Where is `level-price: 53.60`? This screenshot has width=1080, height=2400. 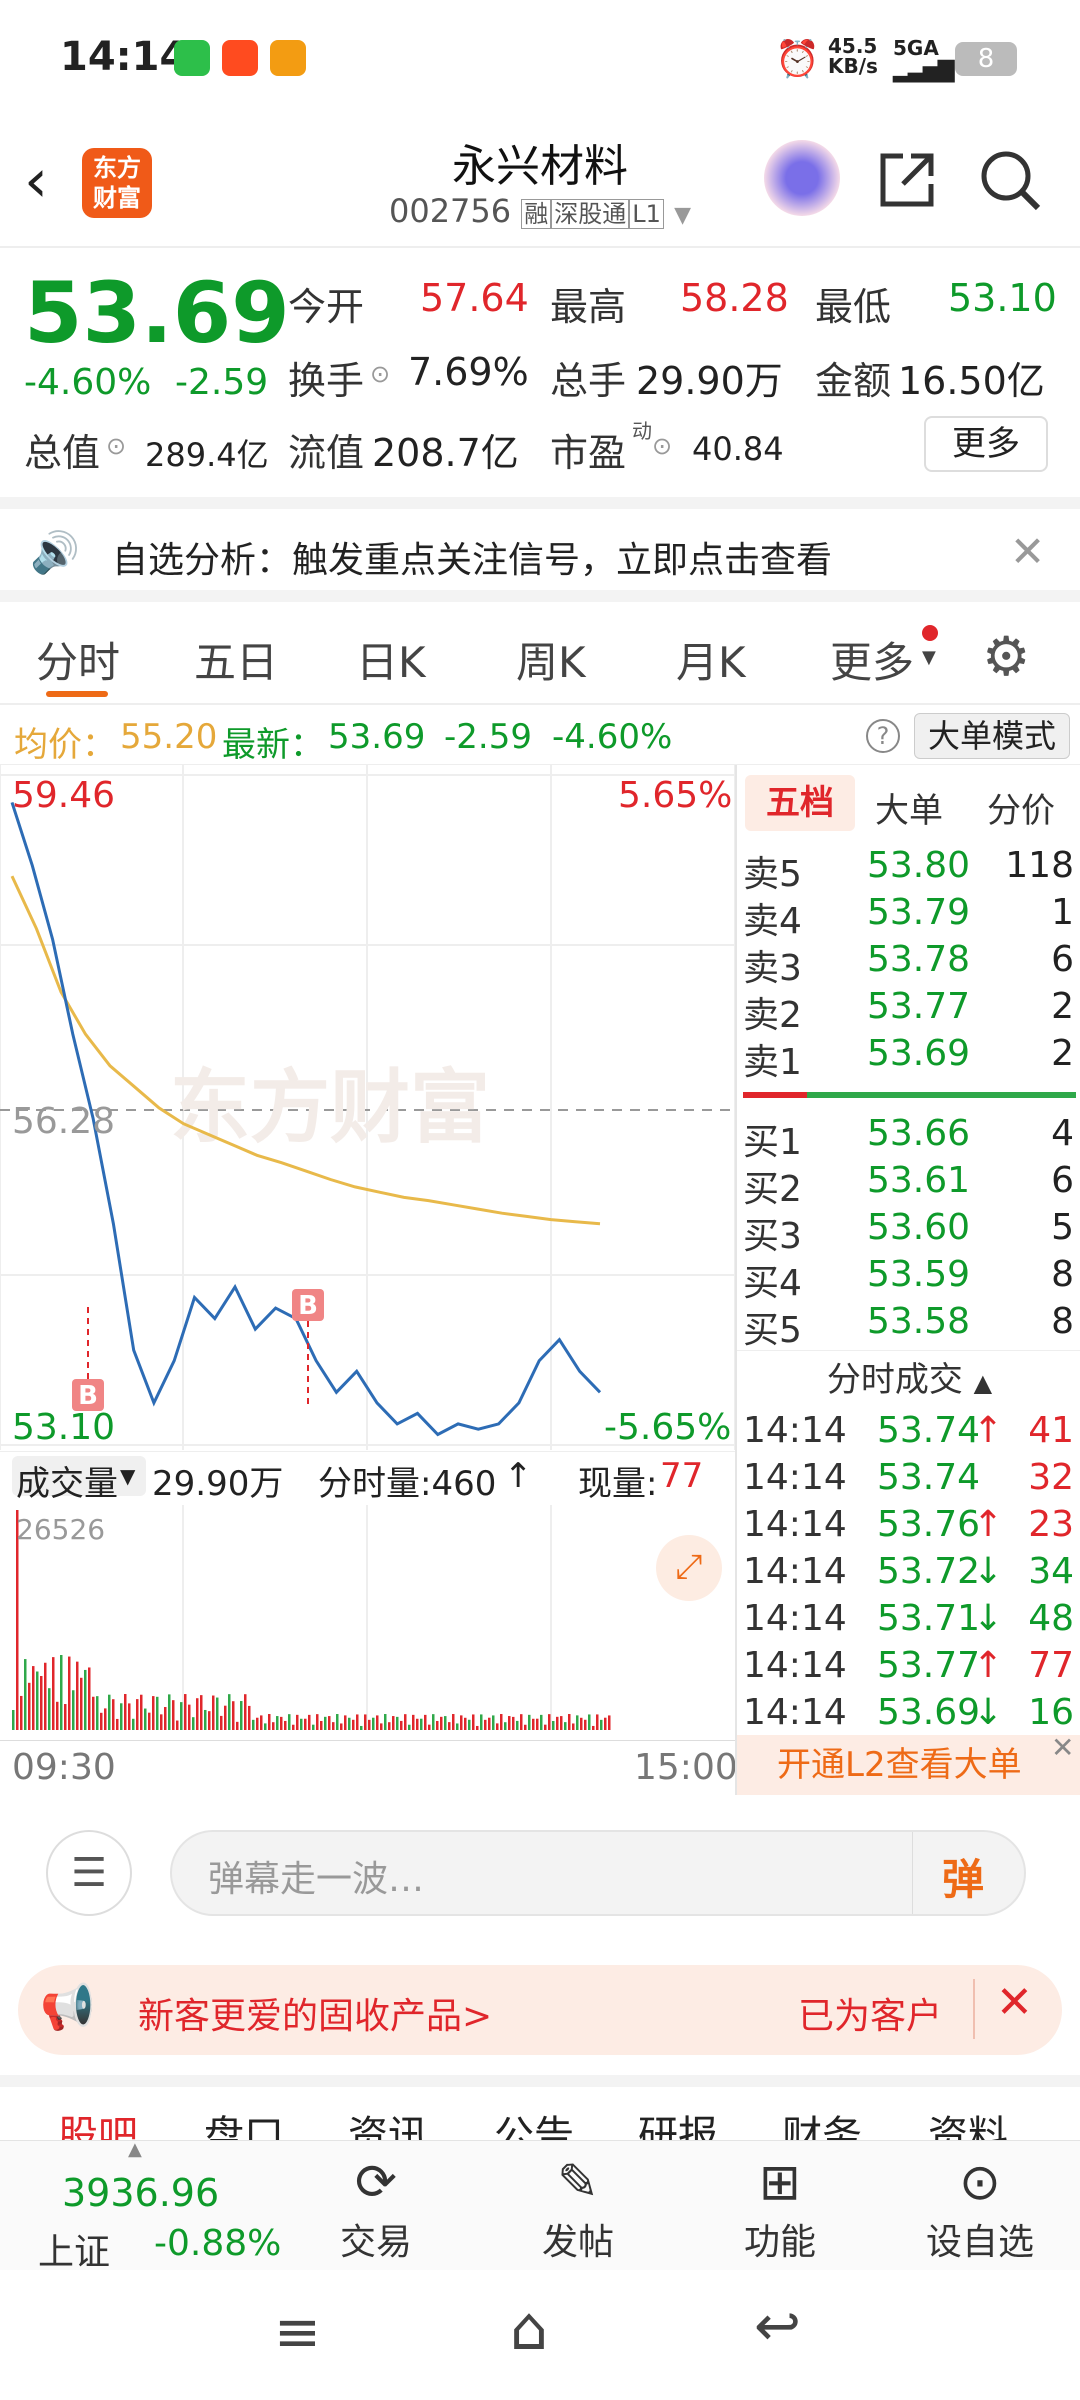
level-price: 53.60 is located at coordinates (919, 1227).